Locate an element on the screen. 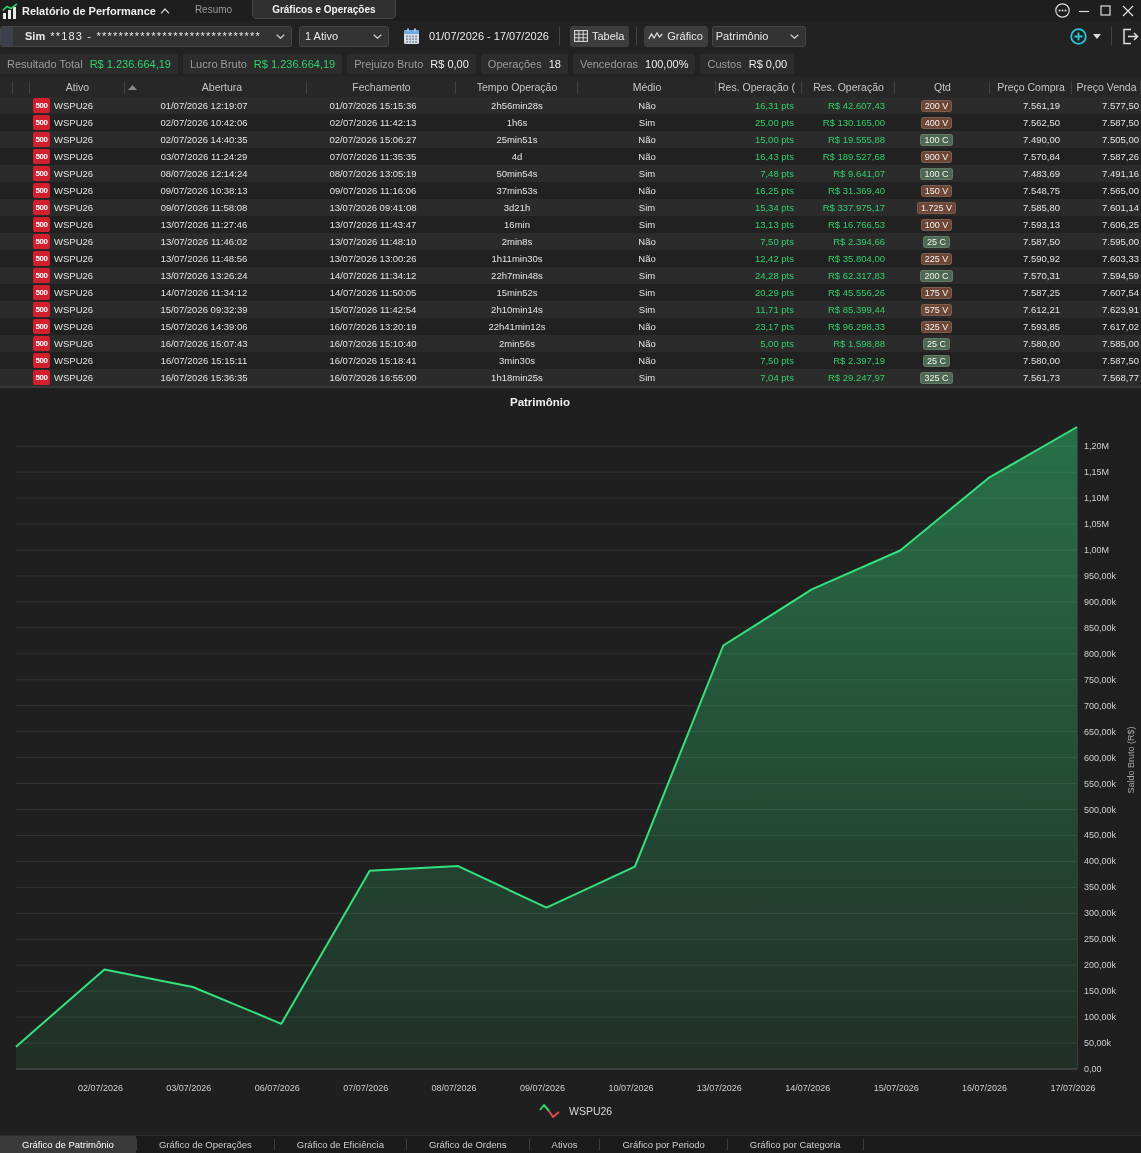  table-cell-text: 16,25 pts is located at coordinates (774, 191).